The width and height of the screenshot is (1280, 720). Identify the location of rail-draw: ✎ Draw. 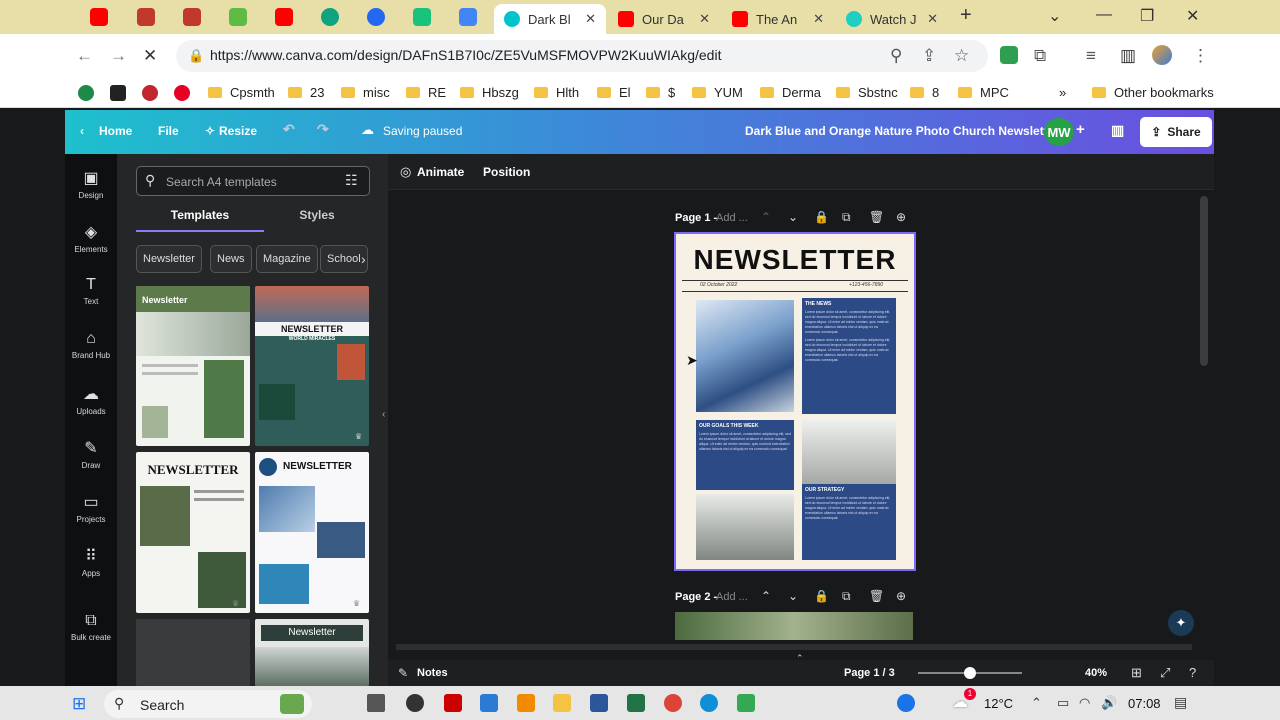
(91, 454).